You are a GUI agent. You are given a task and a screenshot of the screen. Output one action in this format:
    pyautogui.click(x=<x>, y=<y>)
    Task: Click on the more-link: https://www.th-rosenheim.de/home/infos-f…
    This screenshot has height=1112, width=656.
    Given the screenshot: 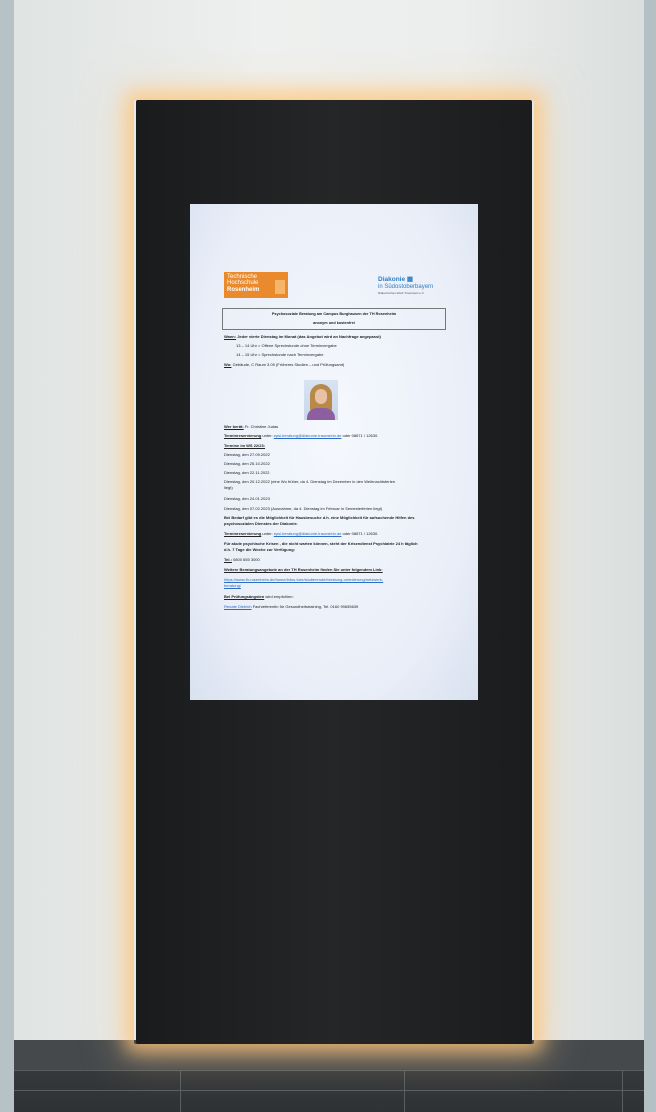 What is the action you would take?
    pyautogui.click(x=303, y=579)
    